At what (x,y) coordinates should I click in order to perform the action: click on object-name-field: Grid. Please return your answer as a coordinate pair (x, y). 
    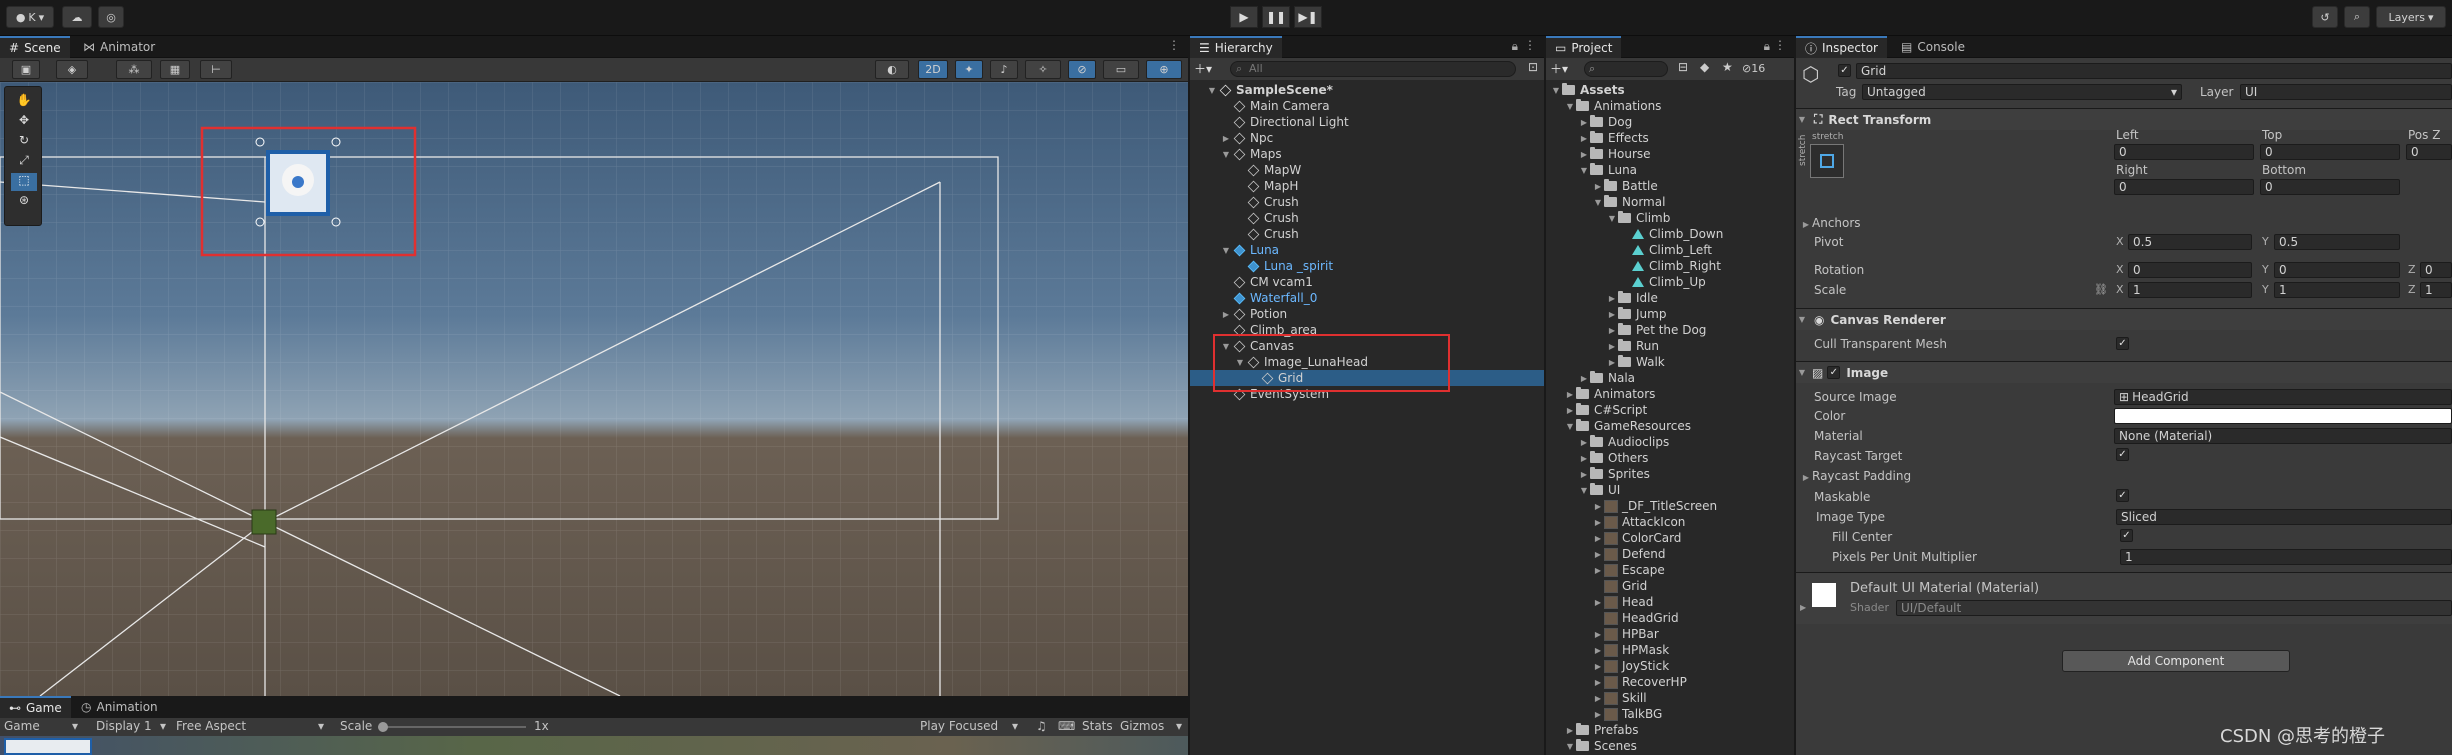
    Looking at the image, I should click on (2154, 71).